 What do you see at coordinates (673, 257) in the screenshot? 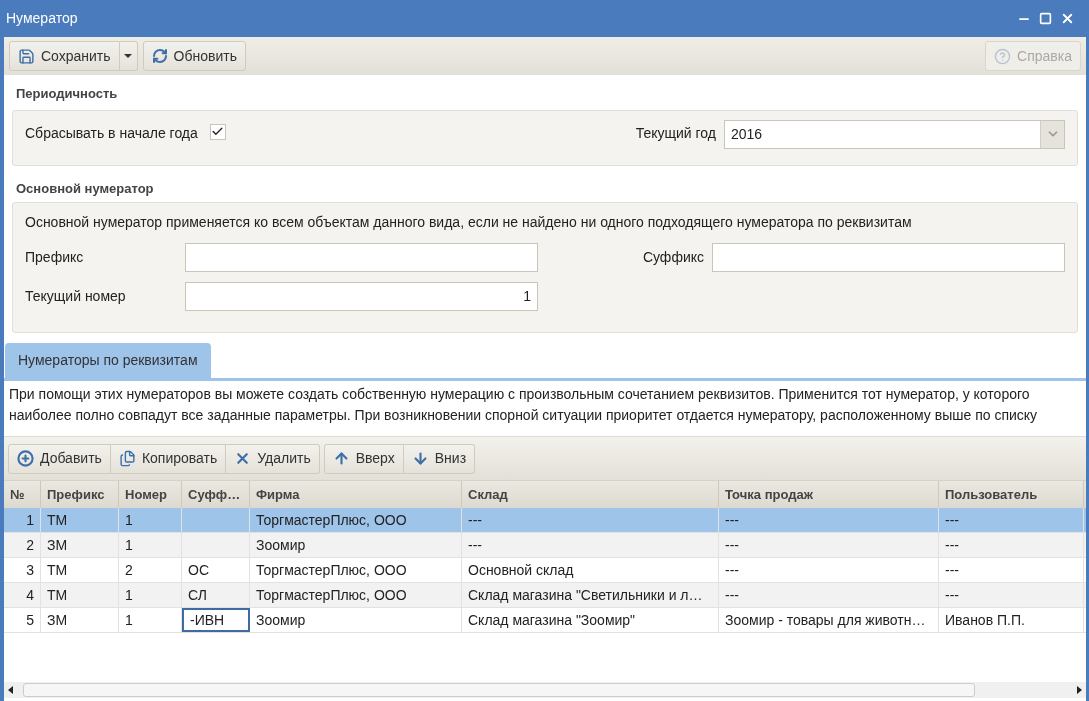
I see `field-label: Суффикс` at bounding box center [673, 257].